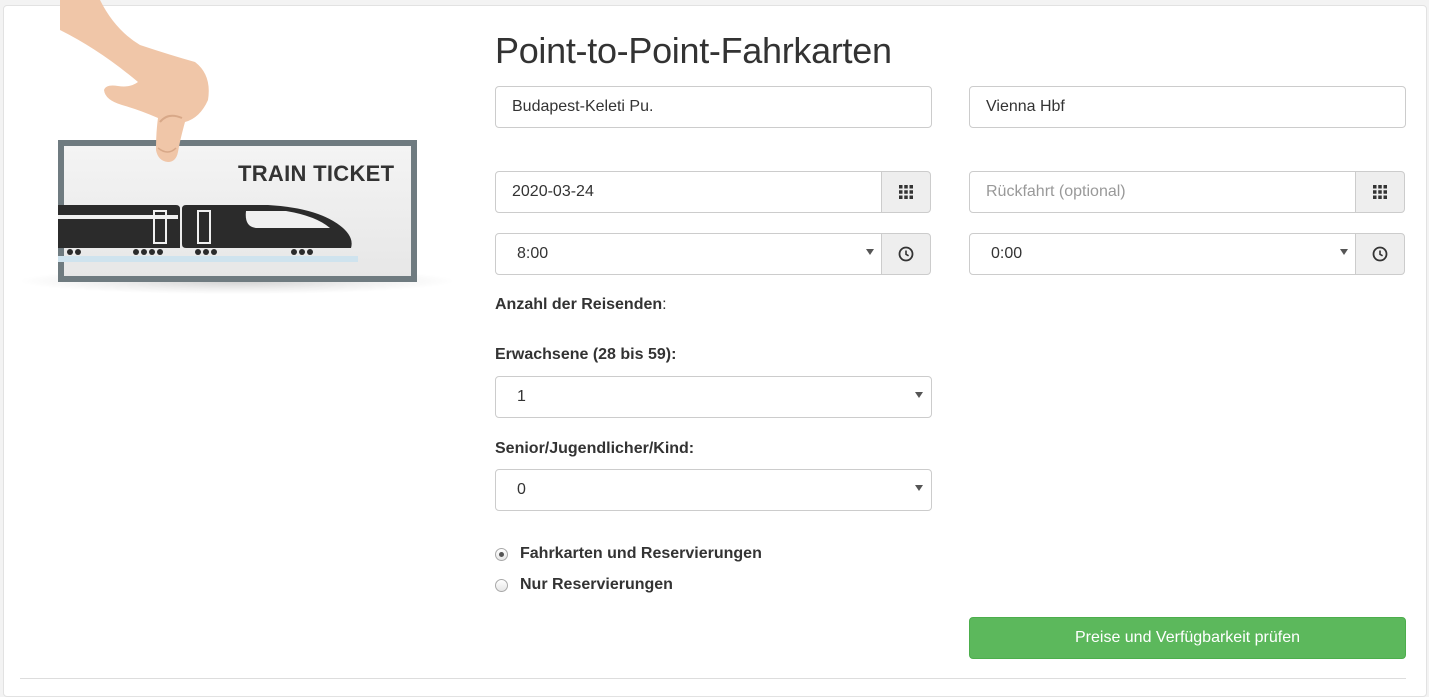 This screenshot has height=697, width=1429. Describe the element at coordinates (553, 191) in the screenshot. I see `departure-date-value: 2020-03-24` at that location.